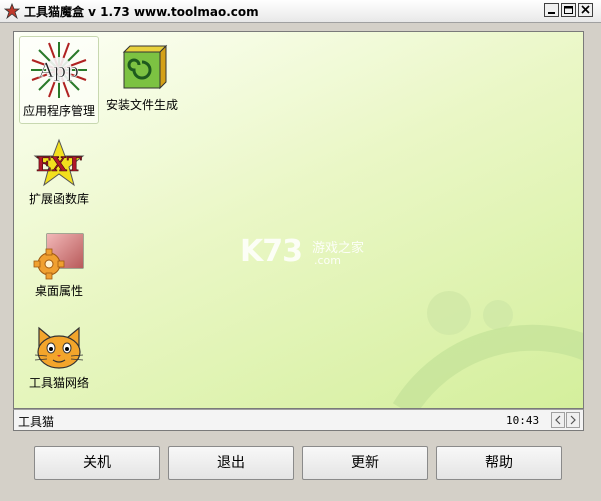 This screenshot has height=501, width=601. I want to click on desktop-item-ext-library: EXT 扩展函数库, so click(59, 176).